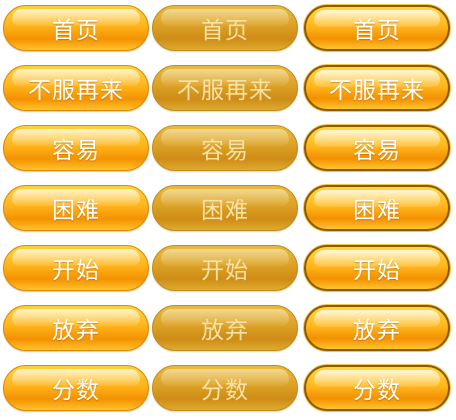 The width and height of the screenshot is (456, 420). I want to click on retry-button-normal: 不服再来, so click(76, 88).